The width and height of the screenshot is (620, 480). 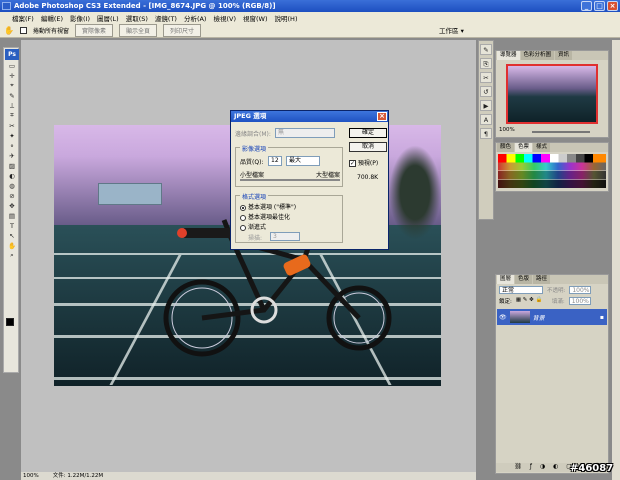 What do you see at coordinates (12, 205) in the screenshot?
I see `pen-tool-icon: ✥` at bounding box center [12, 205].